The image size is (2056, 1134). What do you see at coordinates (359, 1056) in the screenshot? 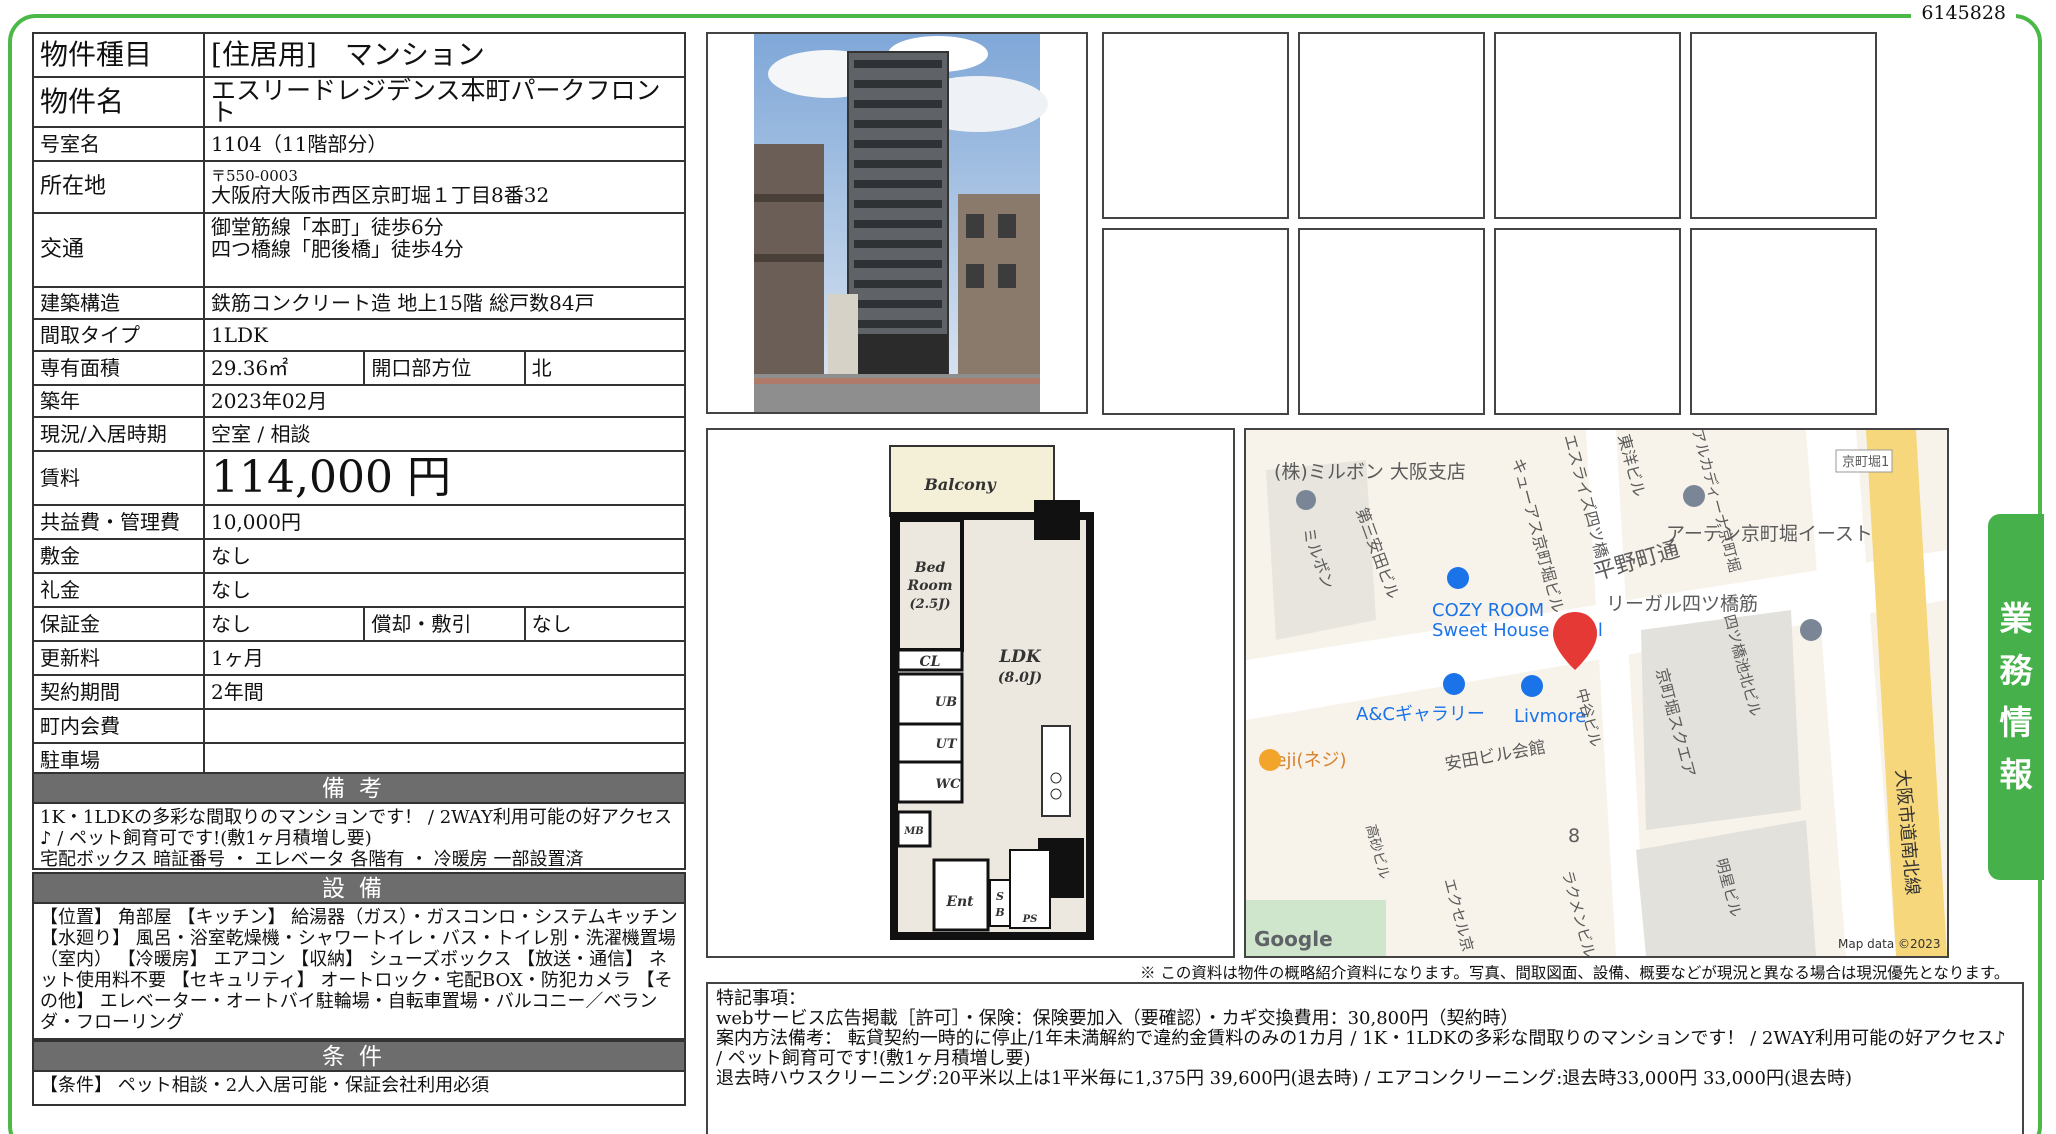
I see `joken-header: 条件` at bounding box center [359, 1056].